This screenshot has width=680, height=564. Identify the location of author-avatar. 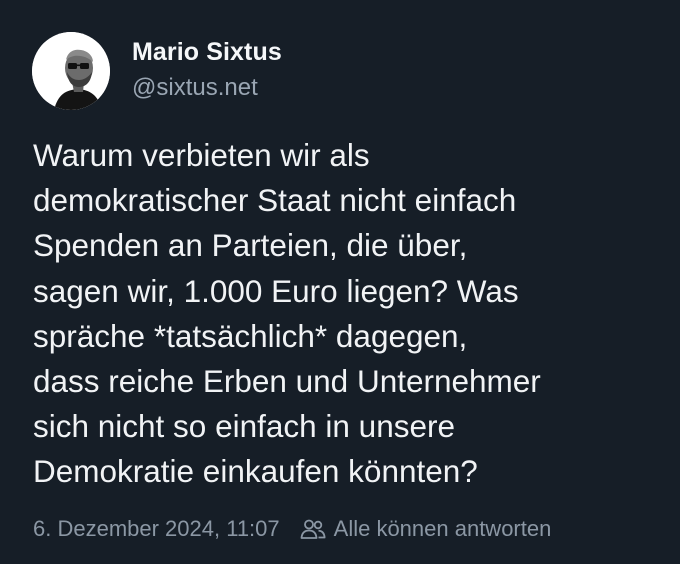
(71, 71).